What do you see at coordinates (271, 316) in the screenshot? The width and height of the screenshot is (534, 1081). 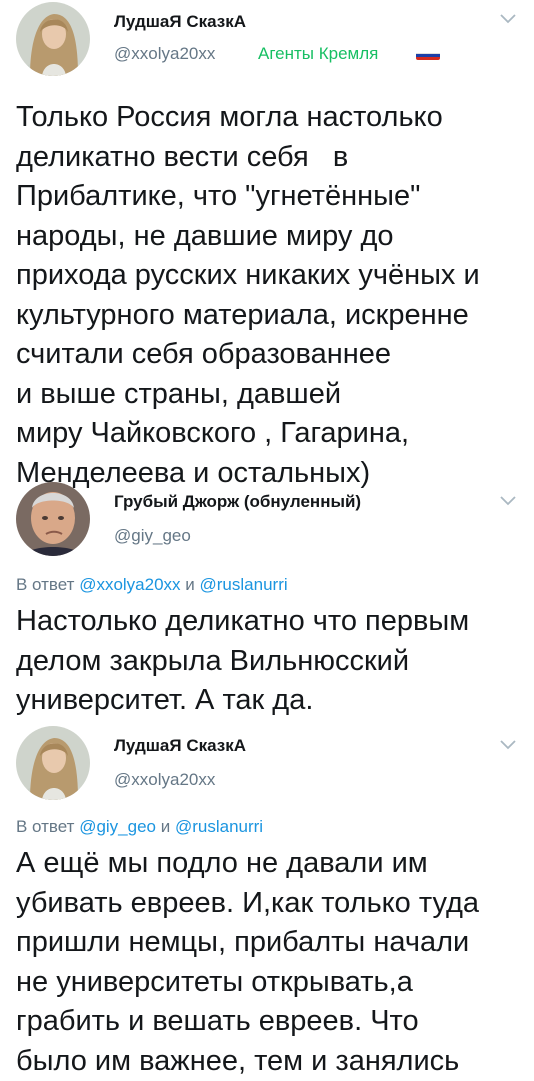 I see `tweet-text-line: культурного материала, искренне` at bounding box center [271, 316].